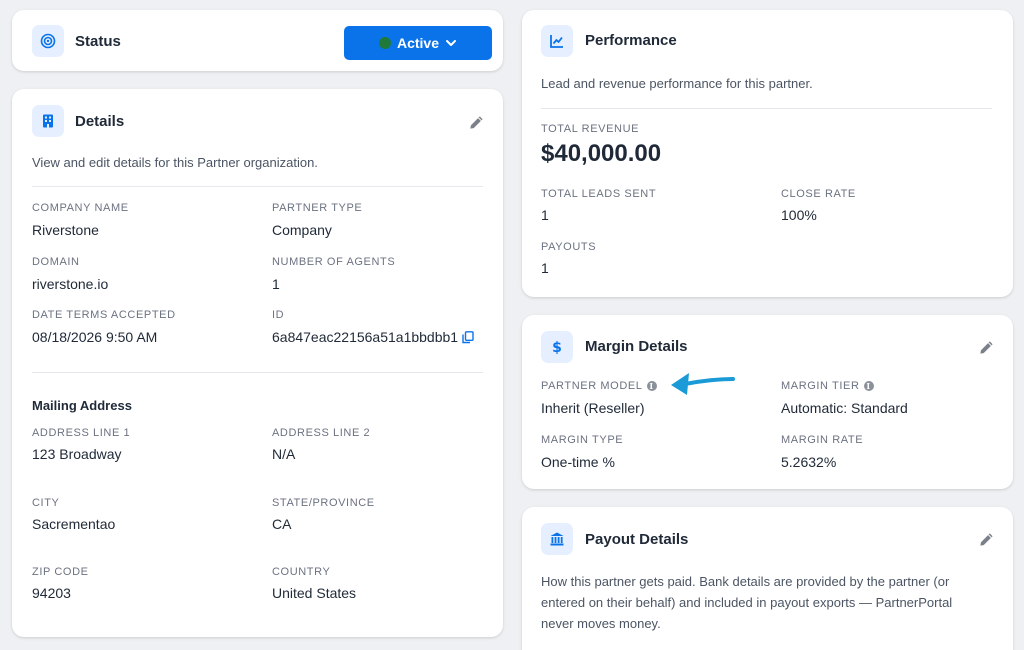  I want to click on id-text: 6a847eac22156a51a1bbdbb1, so click(365, 337).